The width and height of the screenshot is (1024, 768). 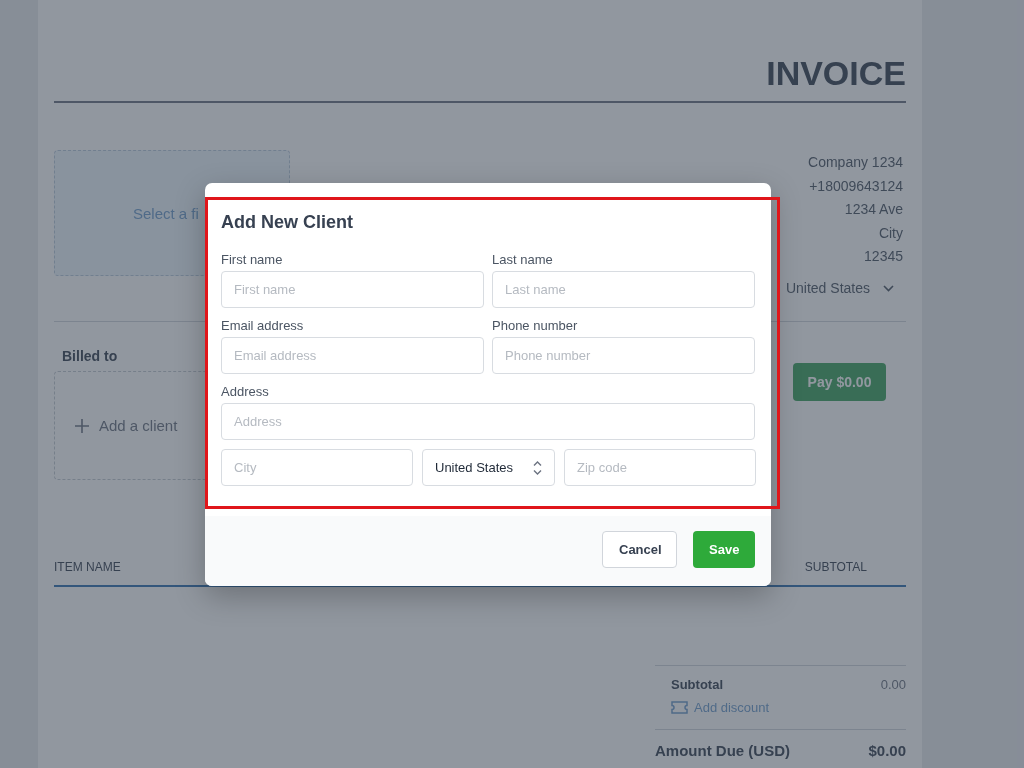 I want to click on field-label: Email address, so click(x=263, y=326).